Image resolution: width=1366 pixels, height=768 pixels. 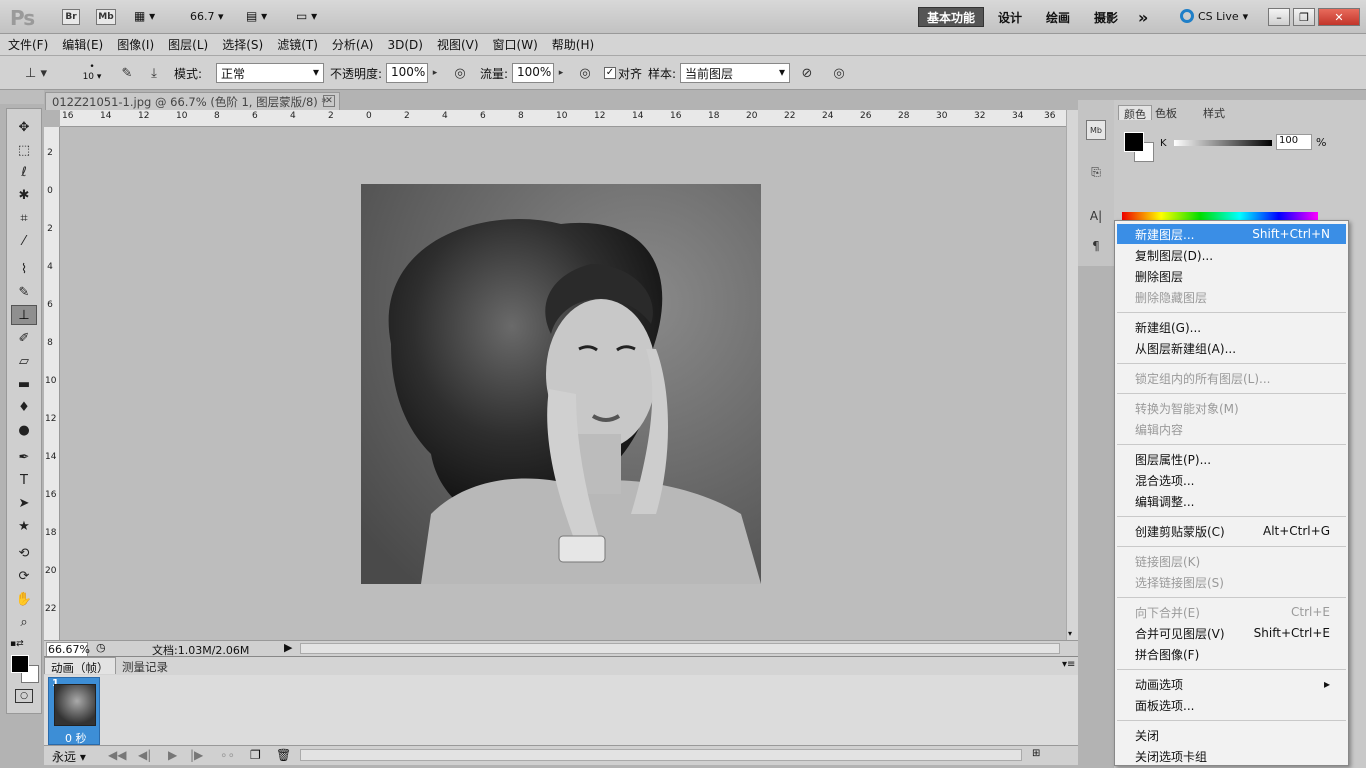 I want to click on history-brush-tool-icon: ✐, so click(x=24, y=338).